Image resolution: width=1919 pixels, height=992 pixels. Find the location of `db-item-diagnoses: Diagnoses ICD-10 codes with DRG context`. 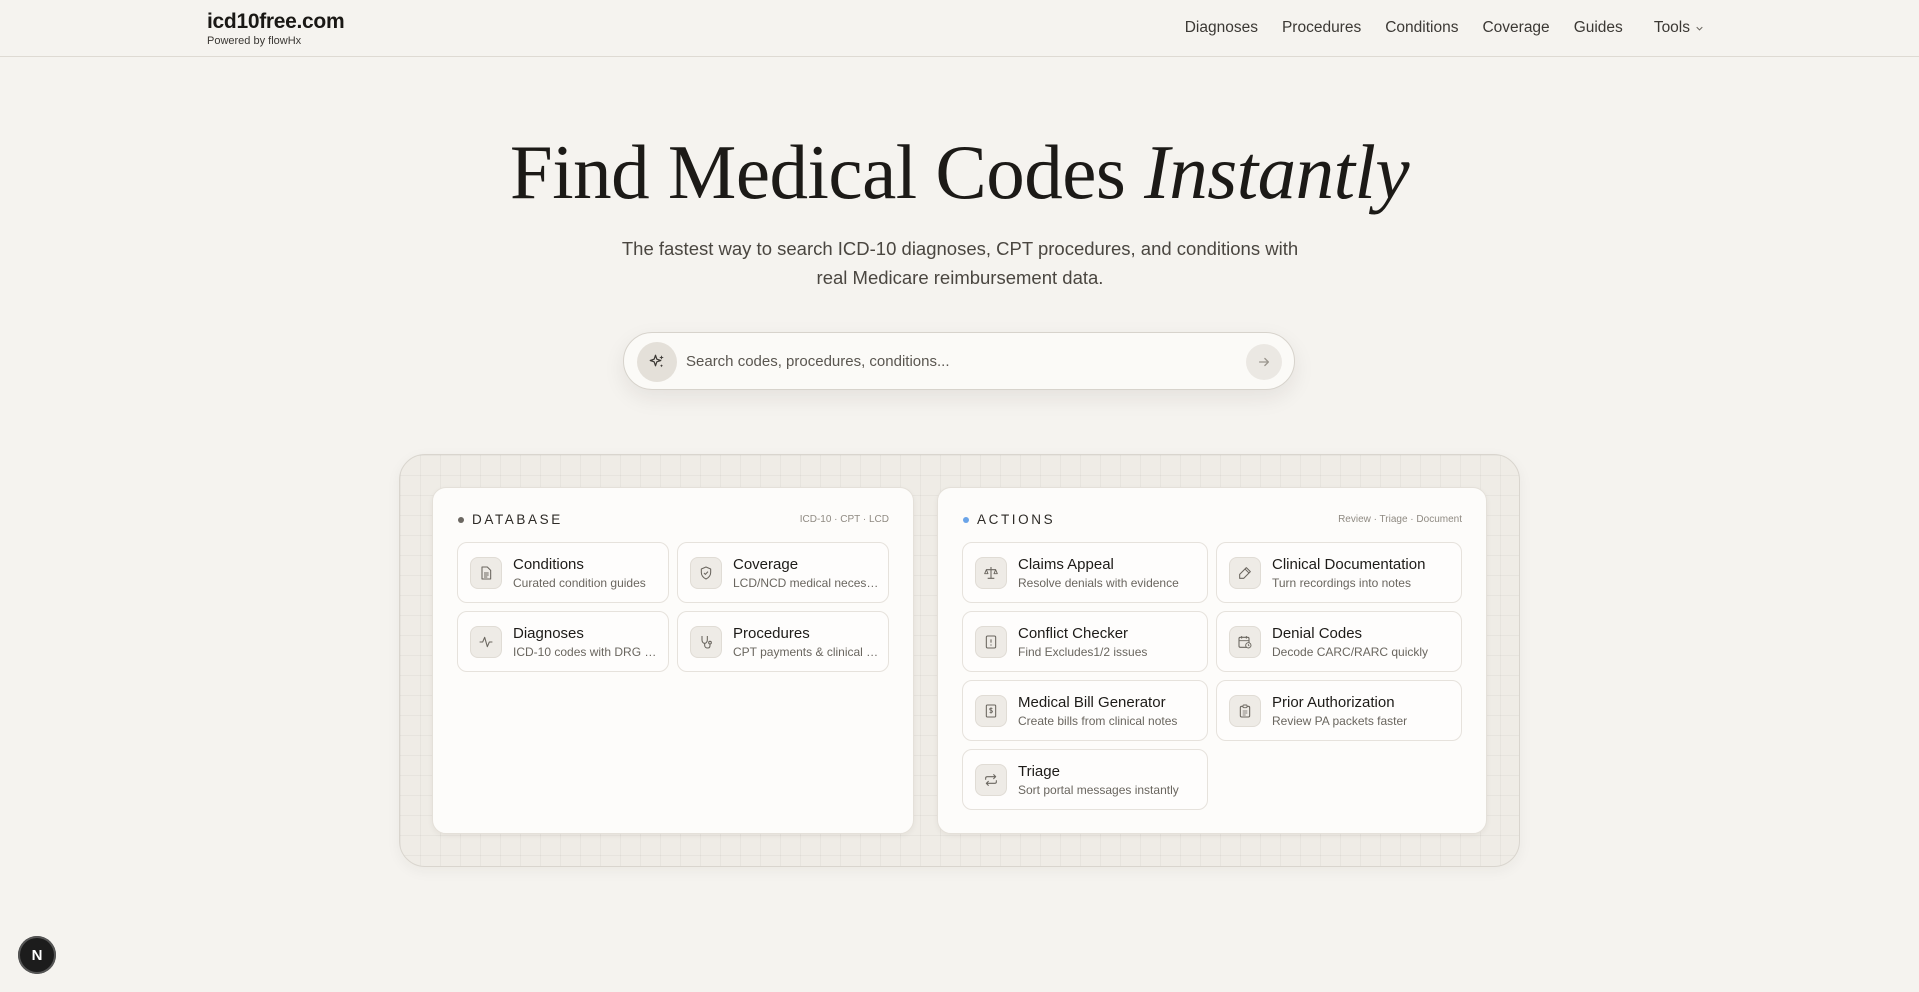

db-item-diagnoses: Diagnoses ICD-10 codes with DRG context is located at coordinates (563, 641).